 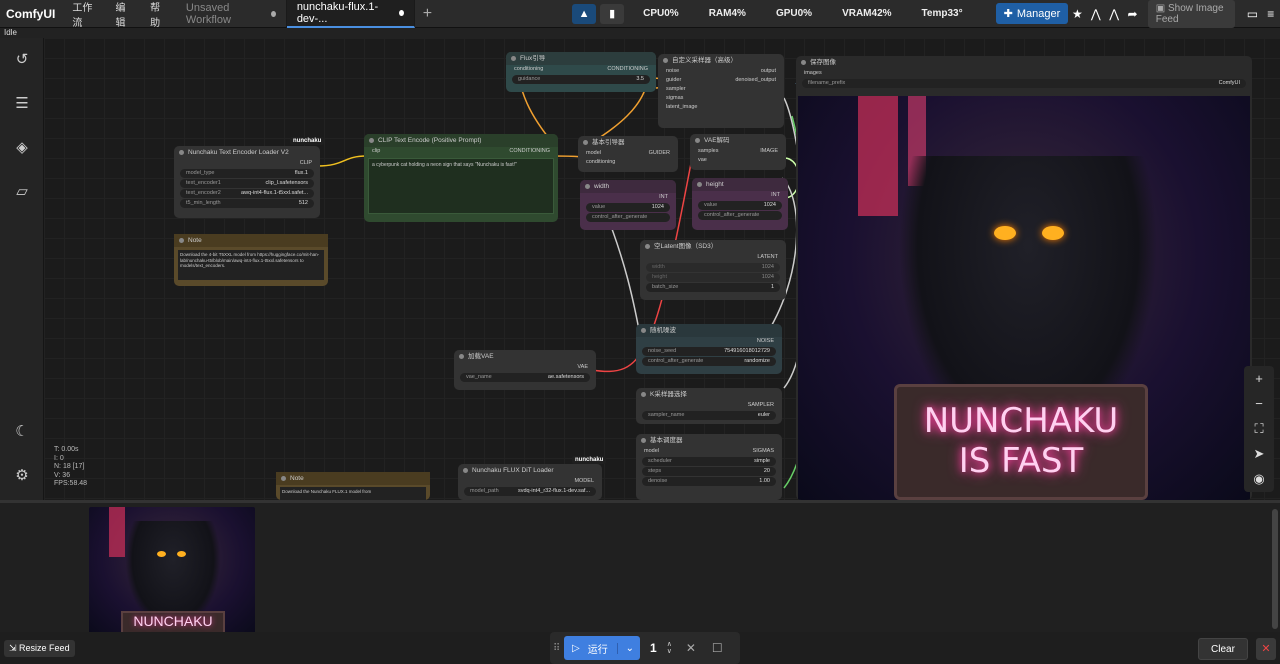 I want to click on zoom-in-icon: +, so click(x=1259, y=378).